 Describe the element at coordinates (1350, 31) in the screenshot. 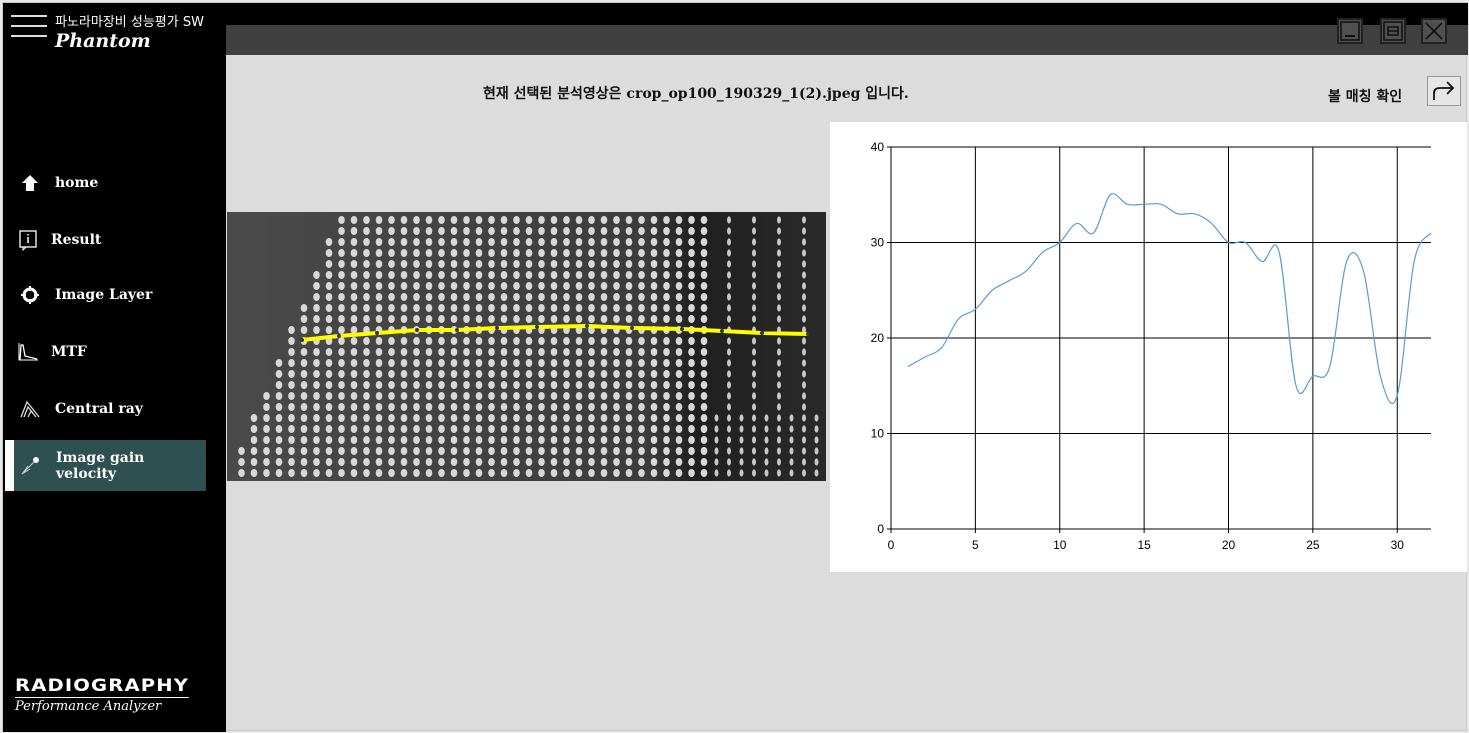

I see `minimize-button` at that location.